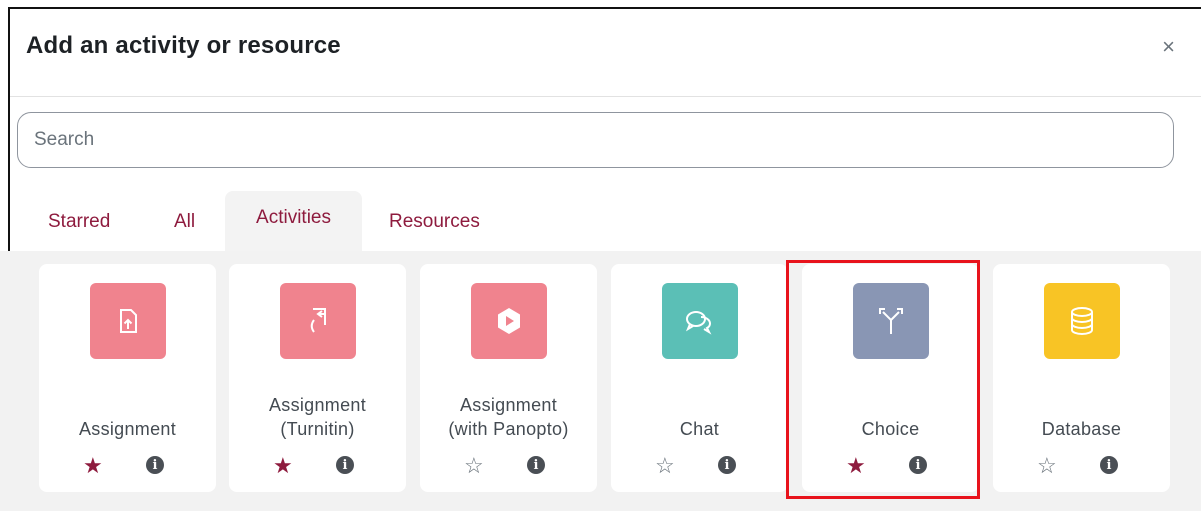  I want to click on panopto-play-icon, so click(508, 321).